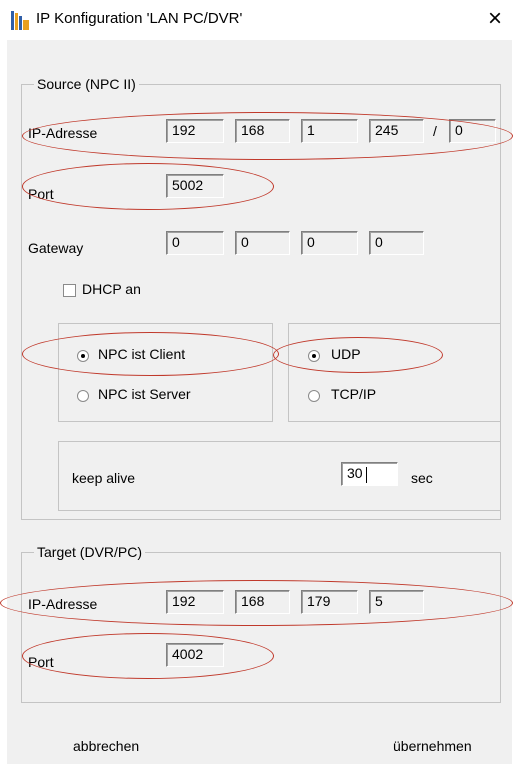 This screenshot has width=519, height=764. What do you see at coordinates (195, 186) in the screenshot?
I see `source-port-field: 5002` at bounding box center [195, 186].